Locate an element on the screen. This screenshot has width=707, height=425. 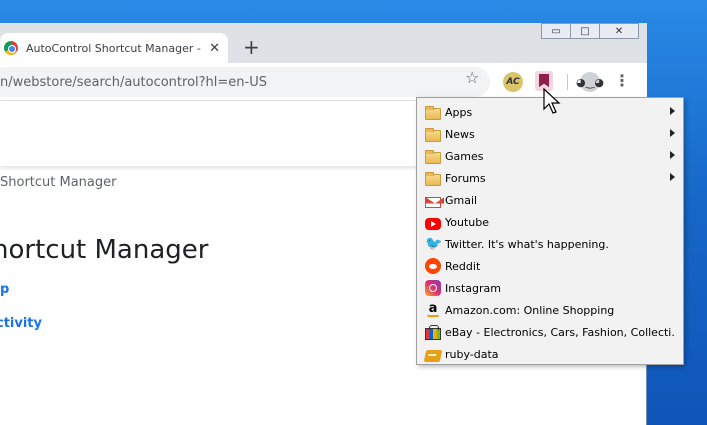
tab-close-icon: ✕ is located at coordinates (214, 48).